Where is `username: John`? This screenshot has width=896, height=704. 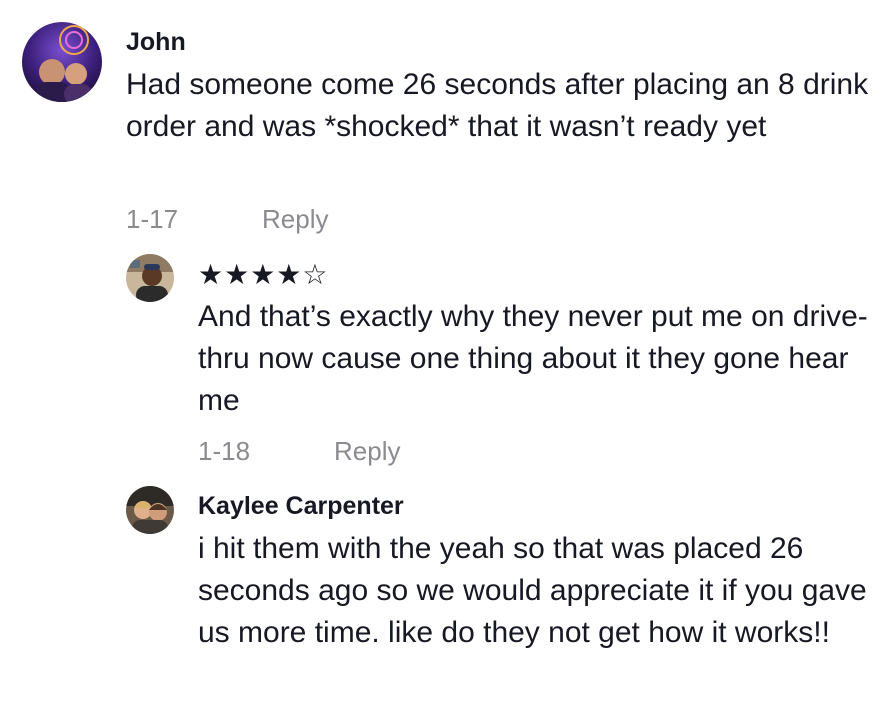 username: John is located at coordinates (156, 42).